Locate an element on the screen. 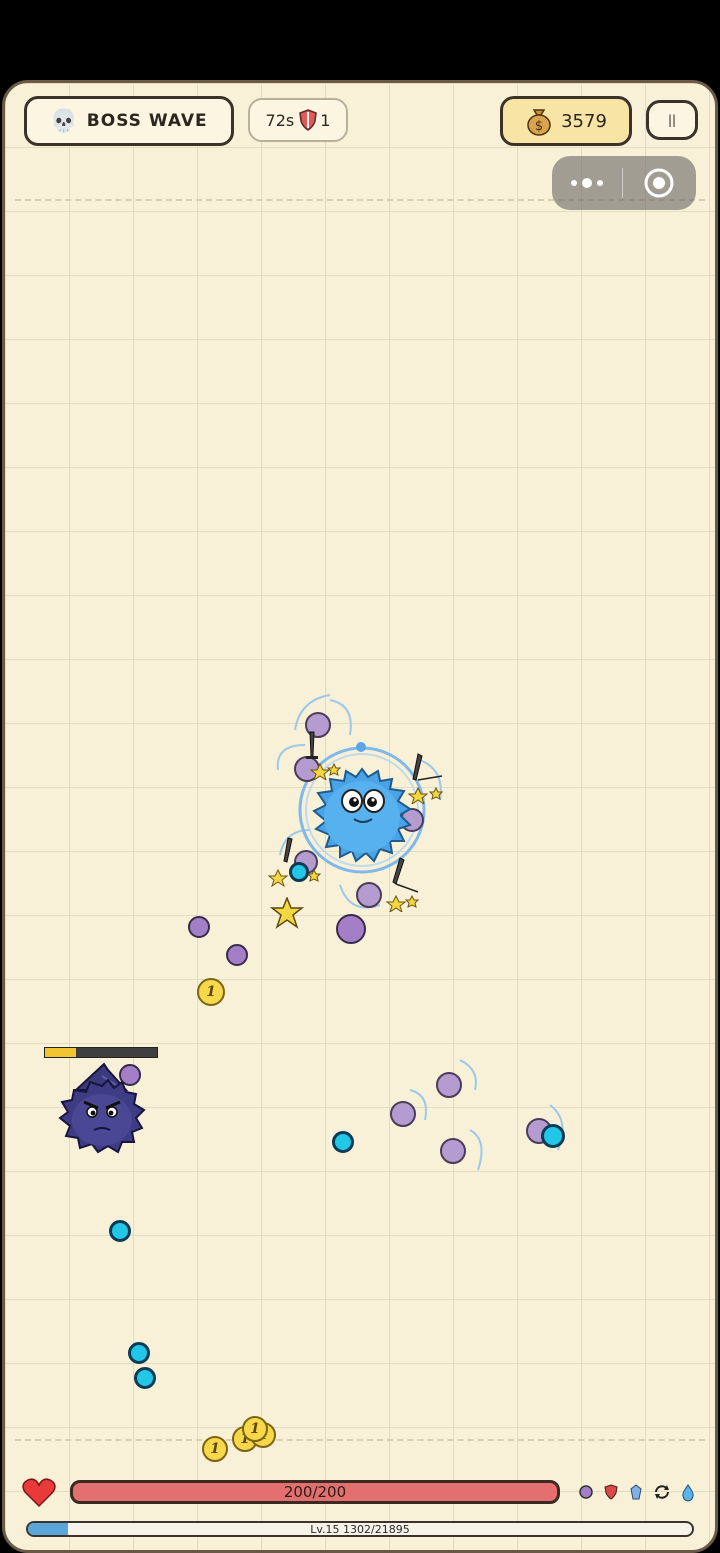 Image resolution: width=720 pixels, height=1553 pixels. droplet-icon is located at coordinates (688, 1495).